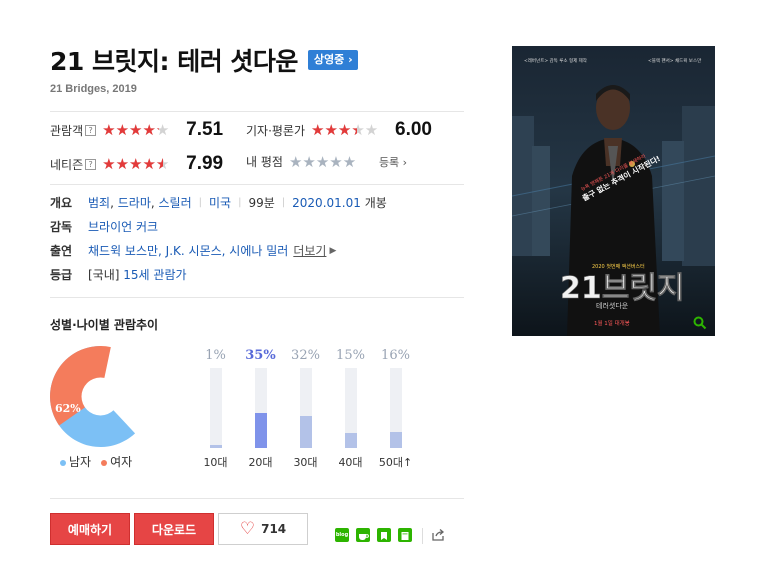  What do you see at coordinates (205, 129) in the screenshot?
I see `audience-score: 7.51` at bounding box center [205, 129].